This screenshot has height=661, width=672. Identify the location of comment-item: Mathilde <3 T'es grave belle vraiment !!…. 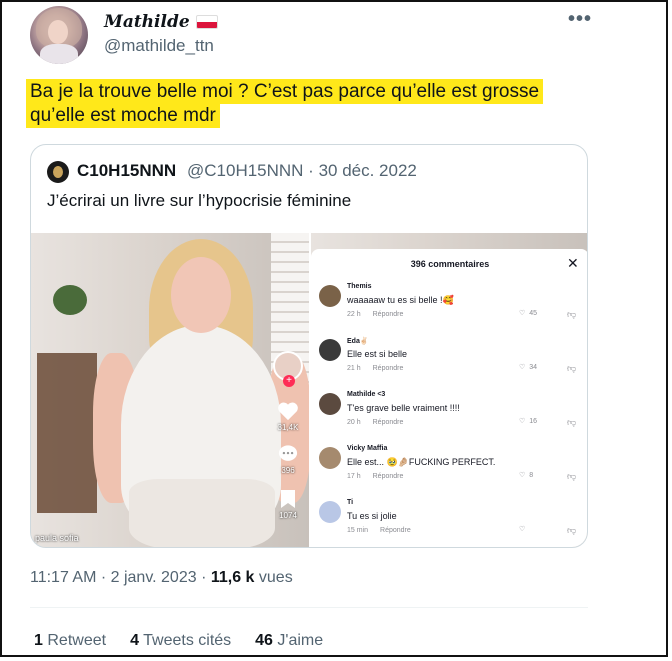
(450, 414).